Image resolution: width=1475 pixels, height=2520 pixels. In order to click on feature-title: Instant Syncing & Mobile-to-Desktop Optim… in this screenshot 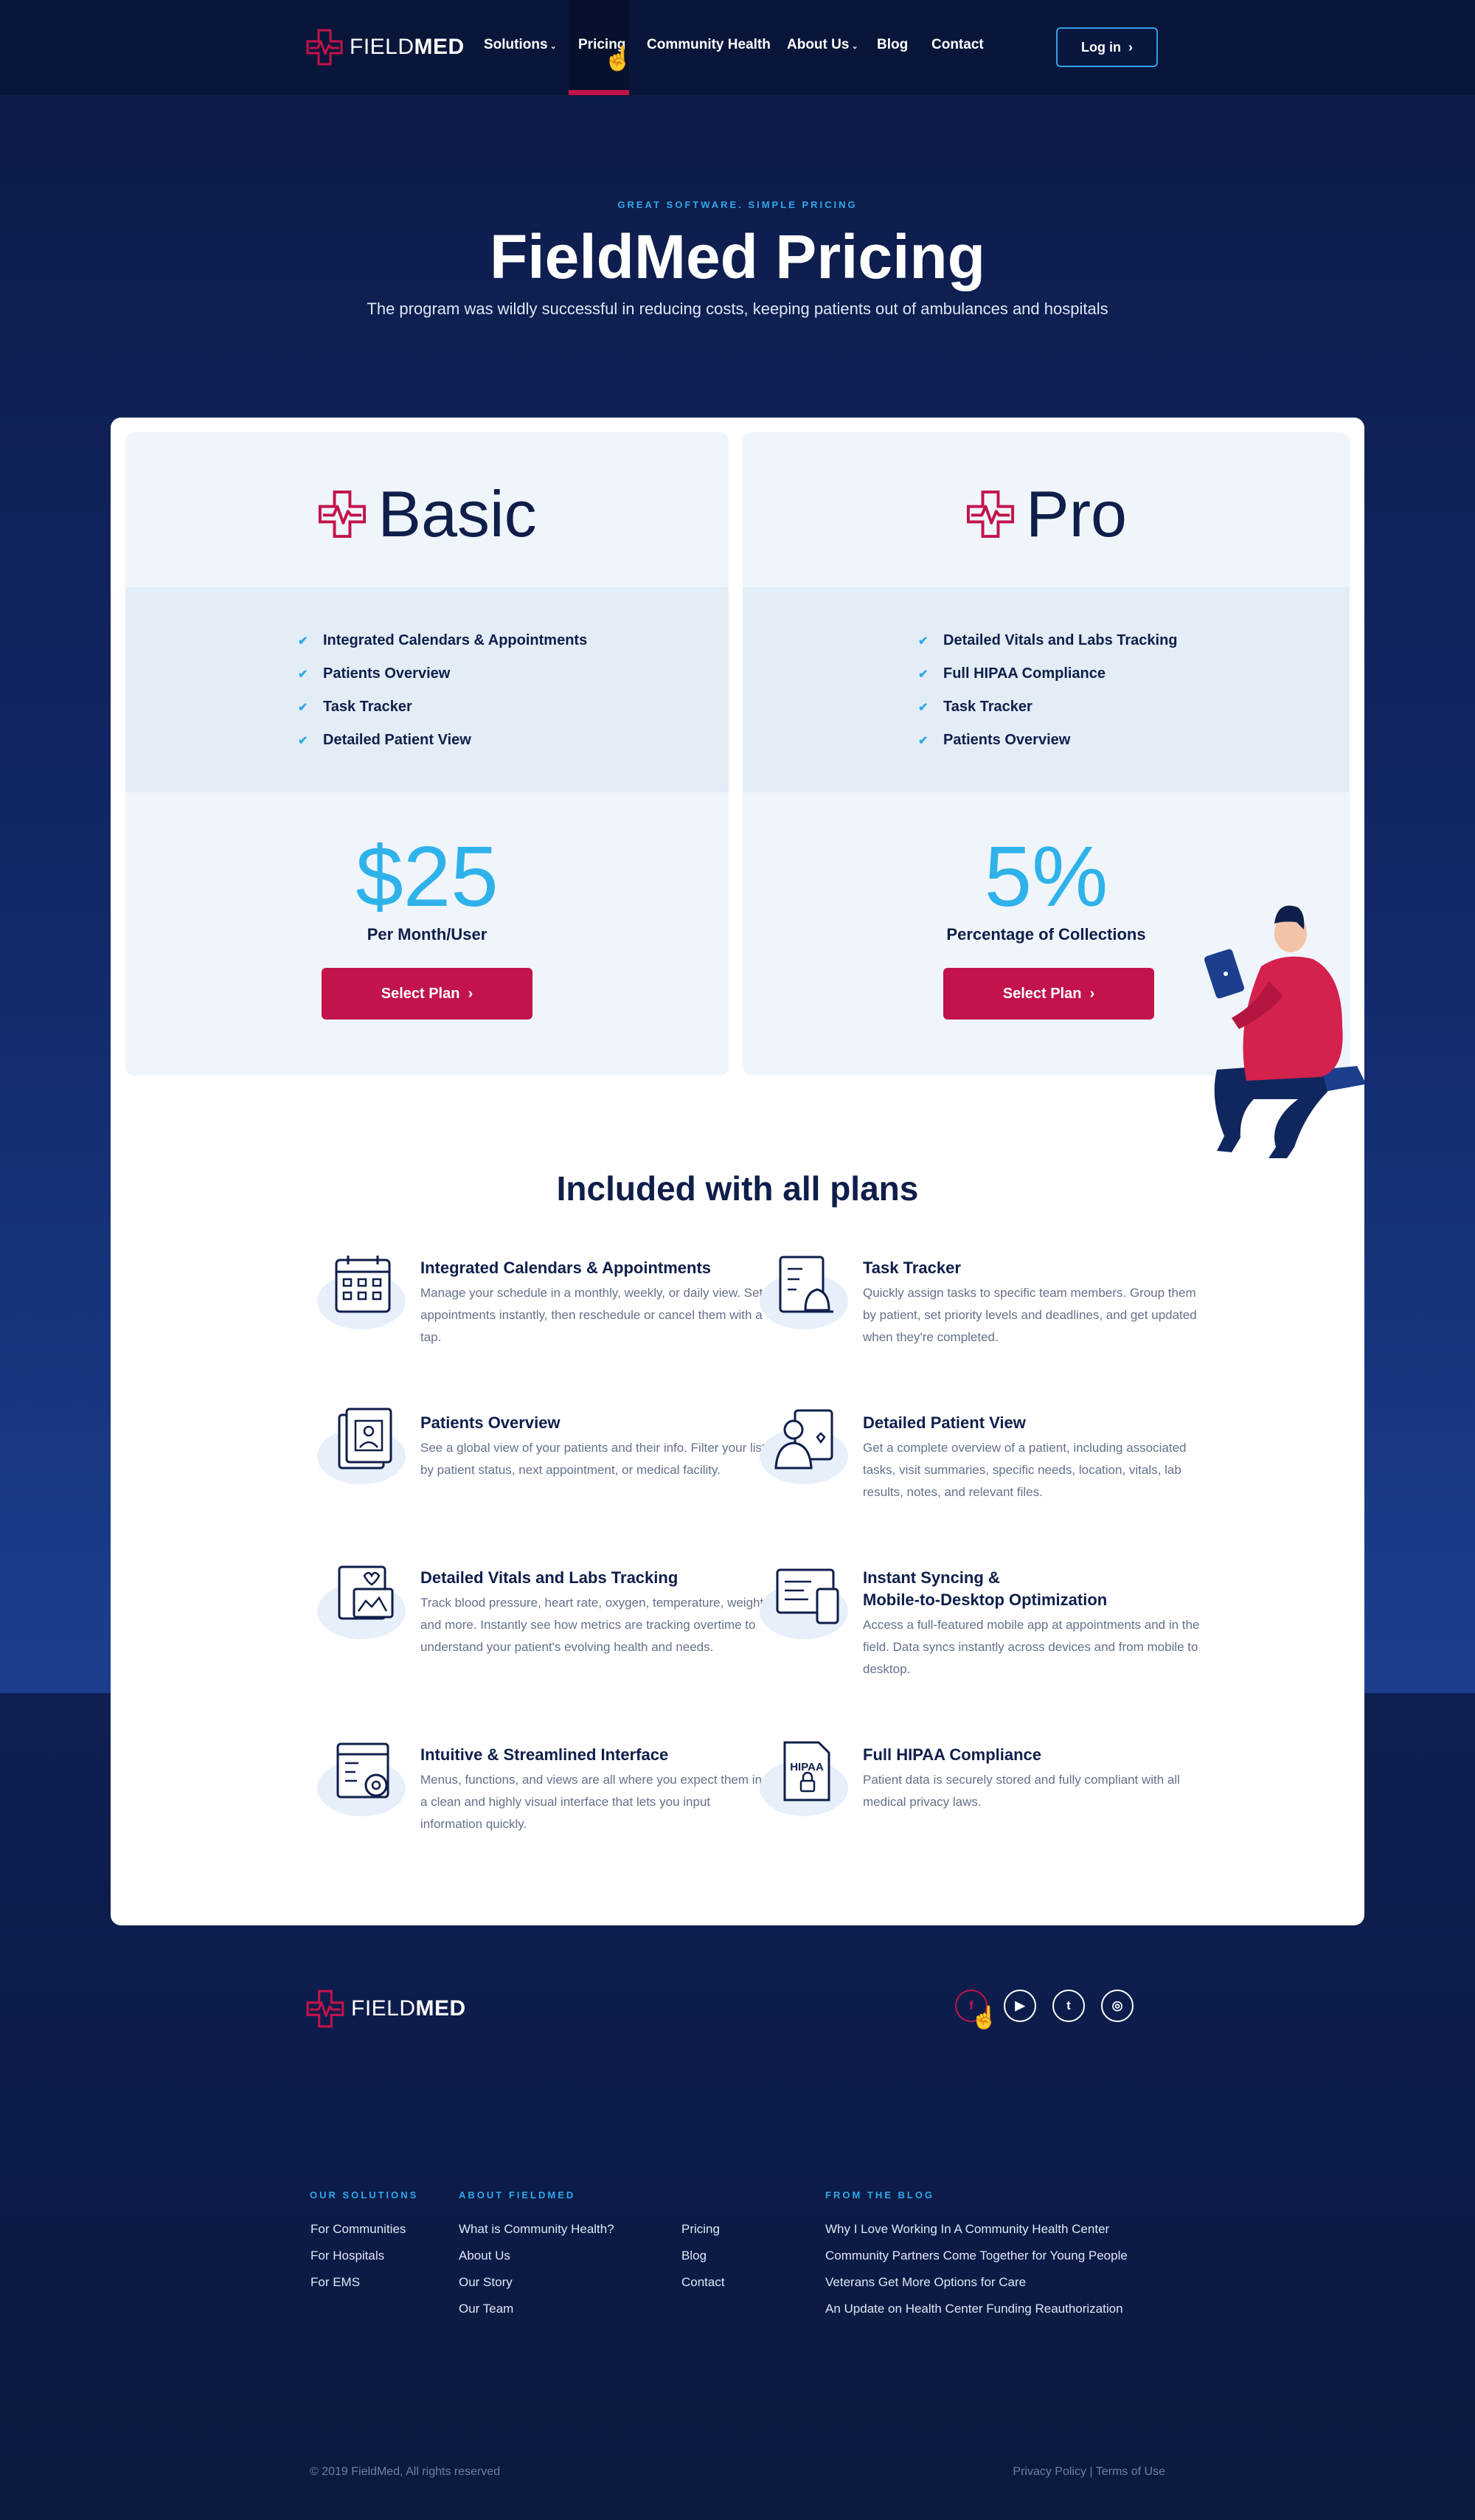, I will do `click(985, 1589)`.